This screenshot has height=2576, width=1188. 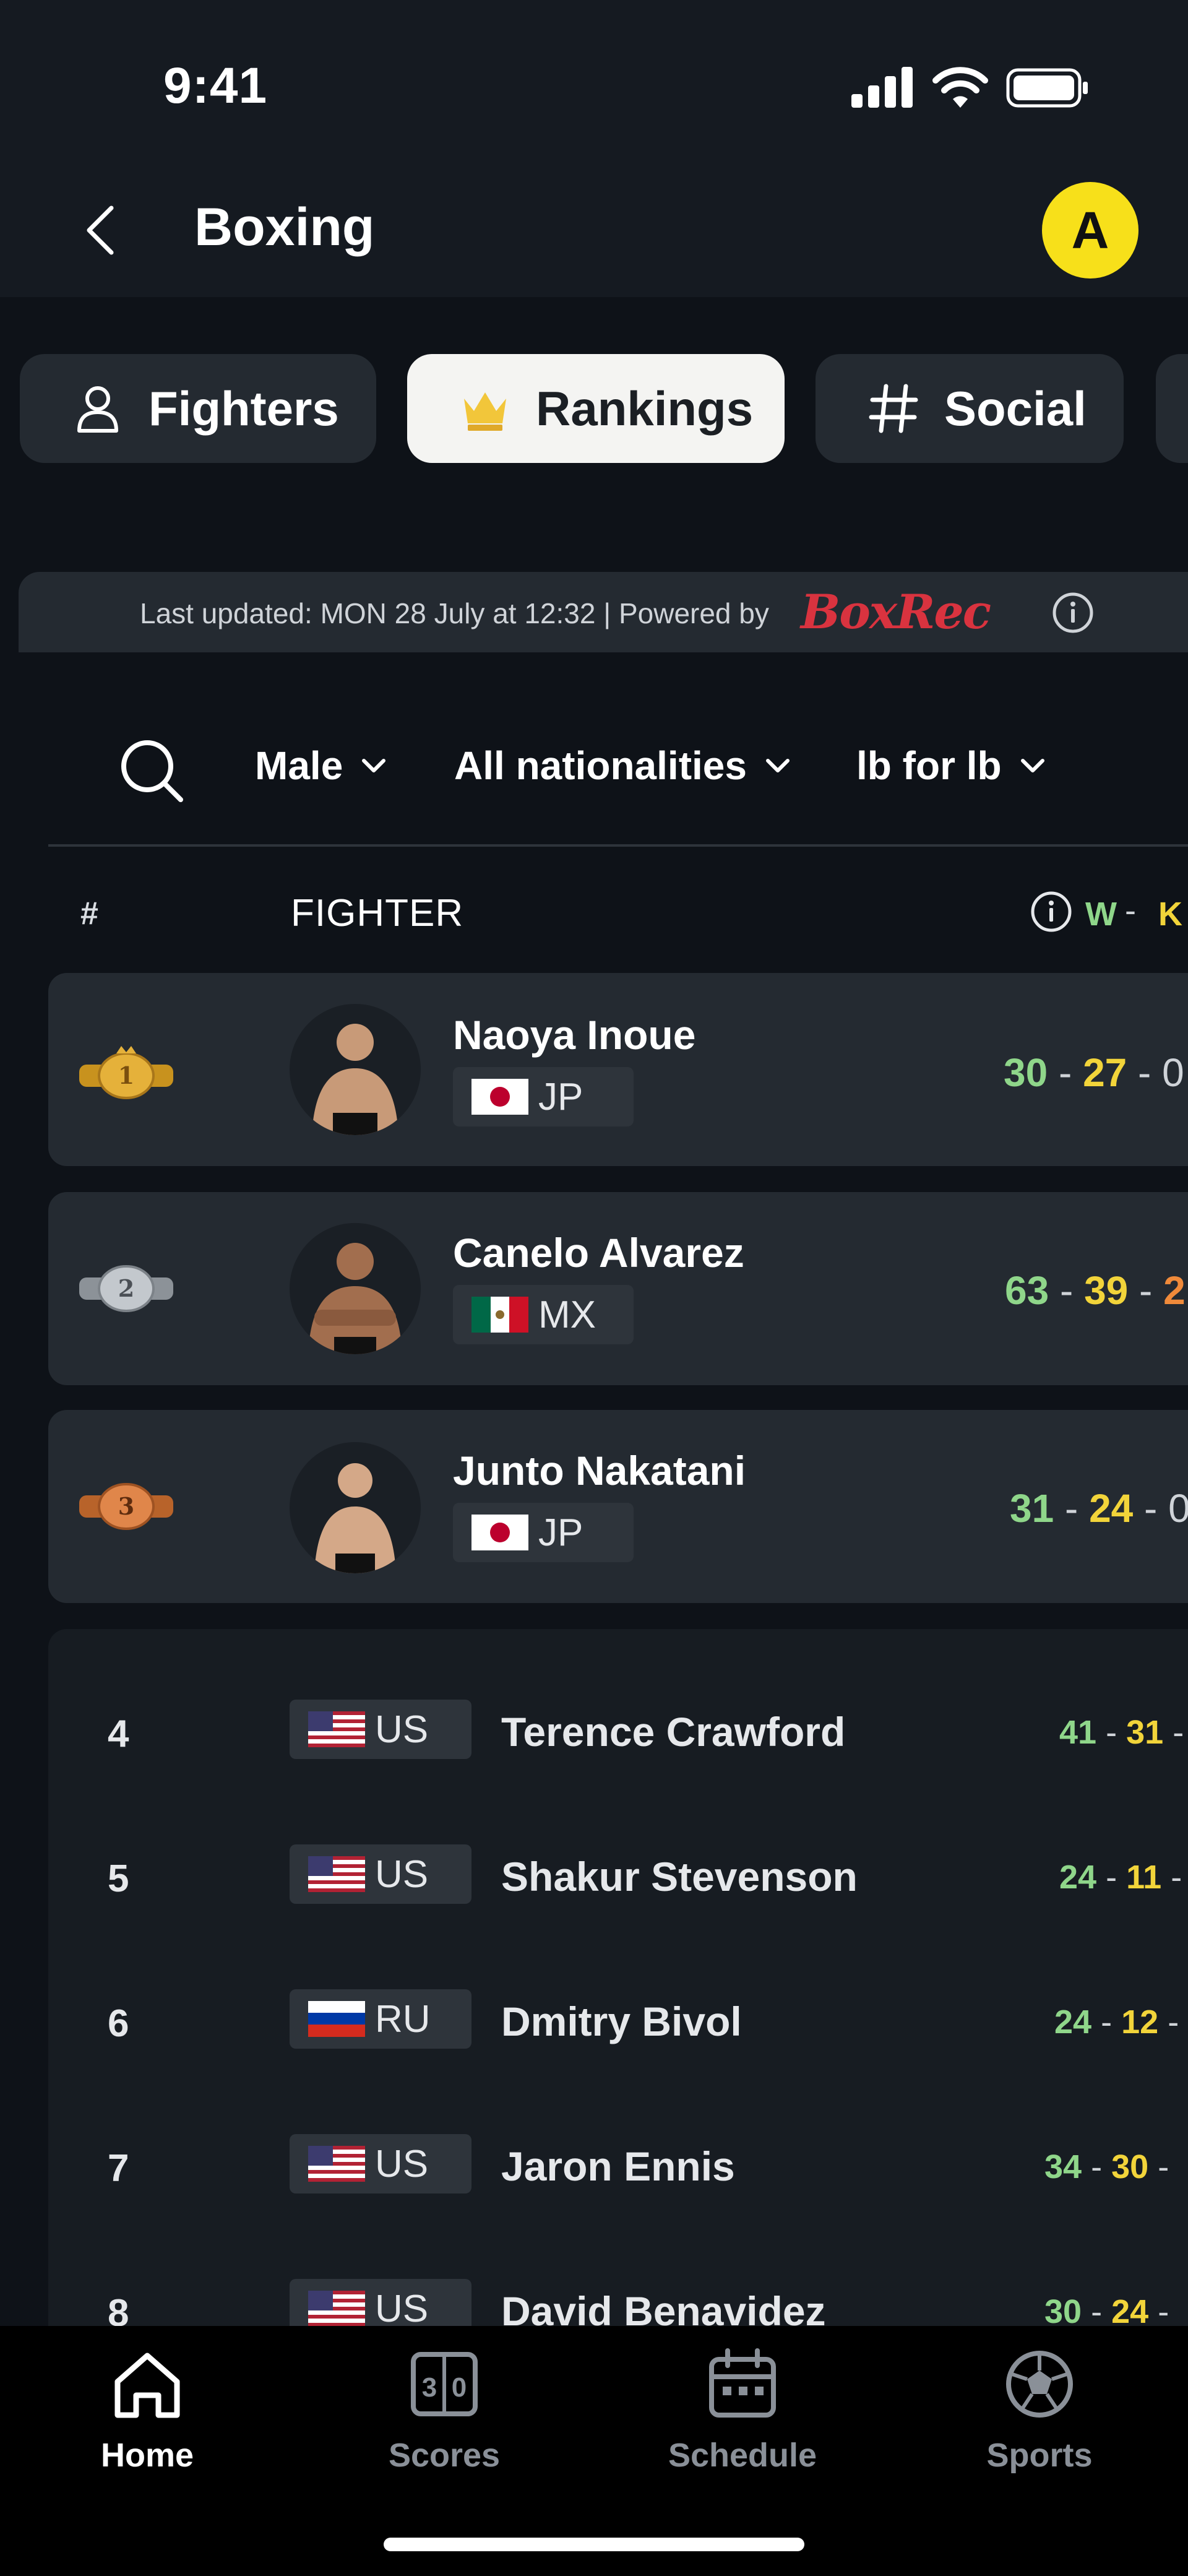 What do you see at coordinates (594, 235) in the screenshot?
I see `app-header` at bounding box center [594, 235].